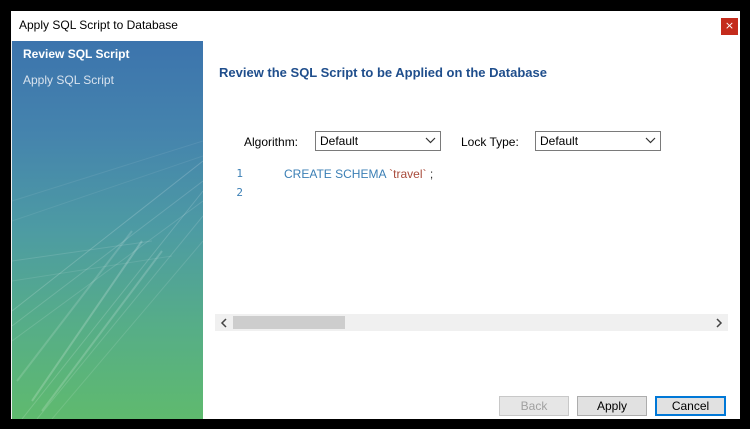  I want to click on apply-button: Apply, so click(612, 406).